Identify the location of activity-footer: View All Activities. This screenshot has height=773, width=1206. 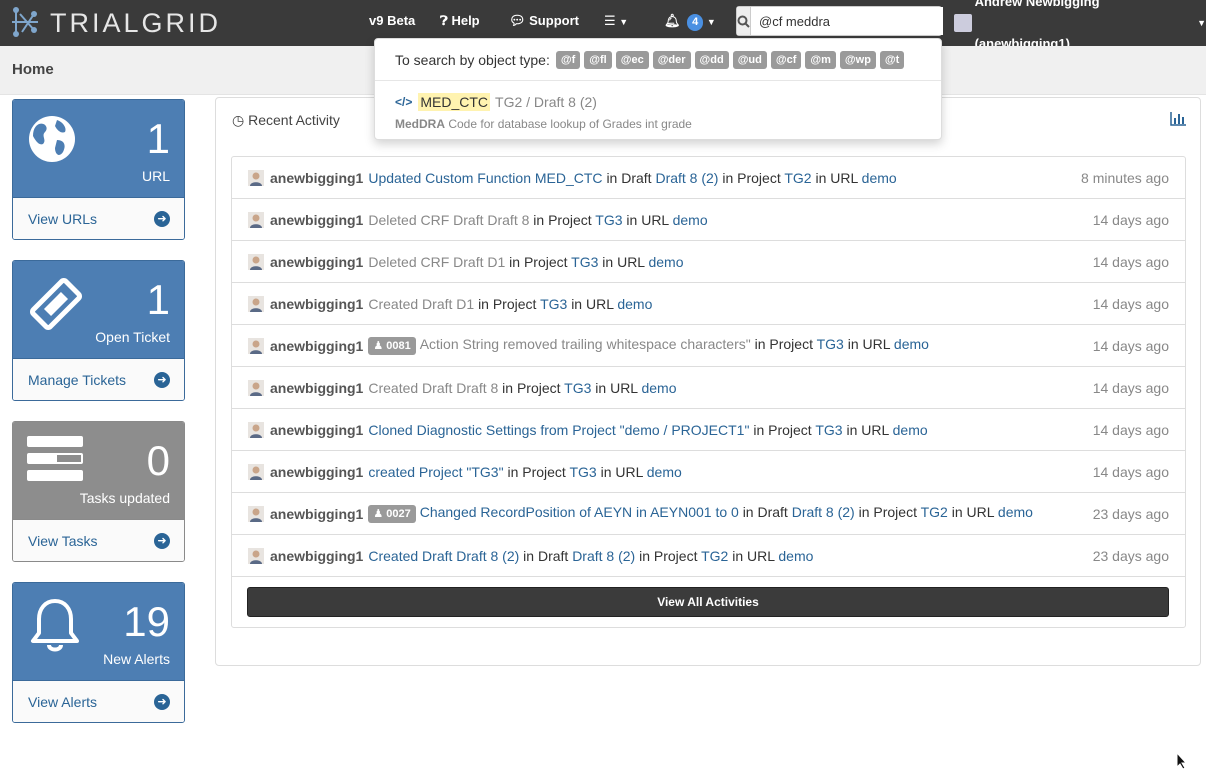
(708, 602).